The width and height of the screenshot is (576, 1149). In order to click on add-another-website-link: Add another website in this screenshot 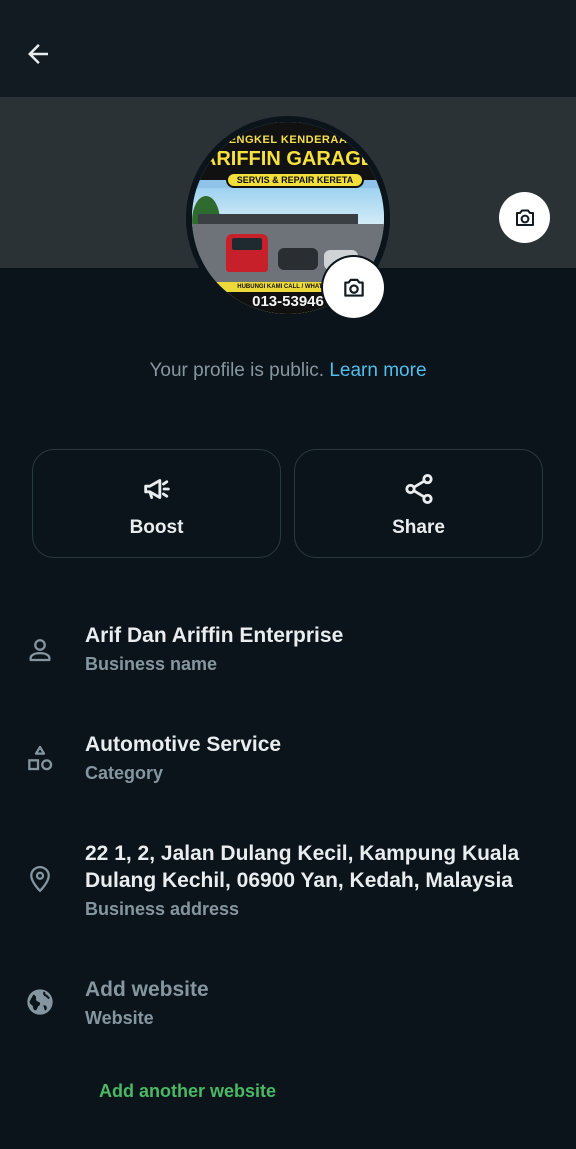, I will do `click(187, 1091)`.